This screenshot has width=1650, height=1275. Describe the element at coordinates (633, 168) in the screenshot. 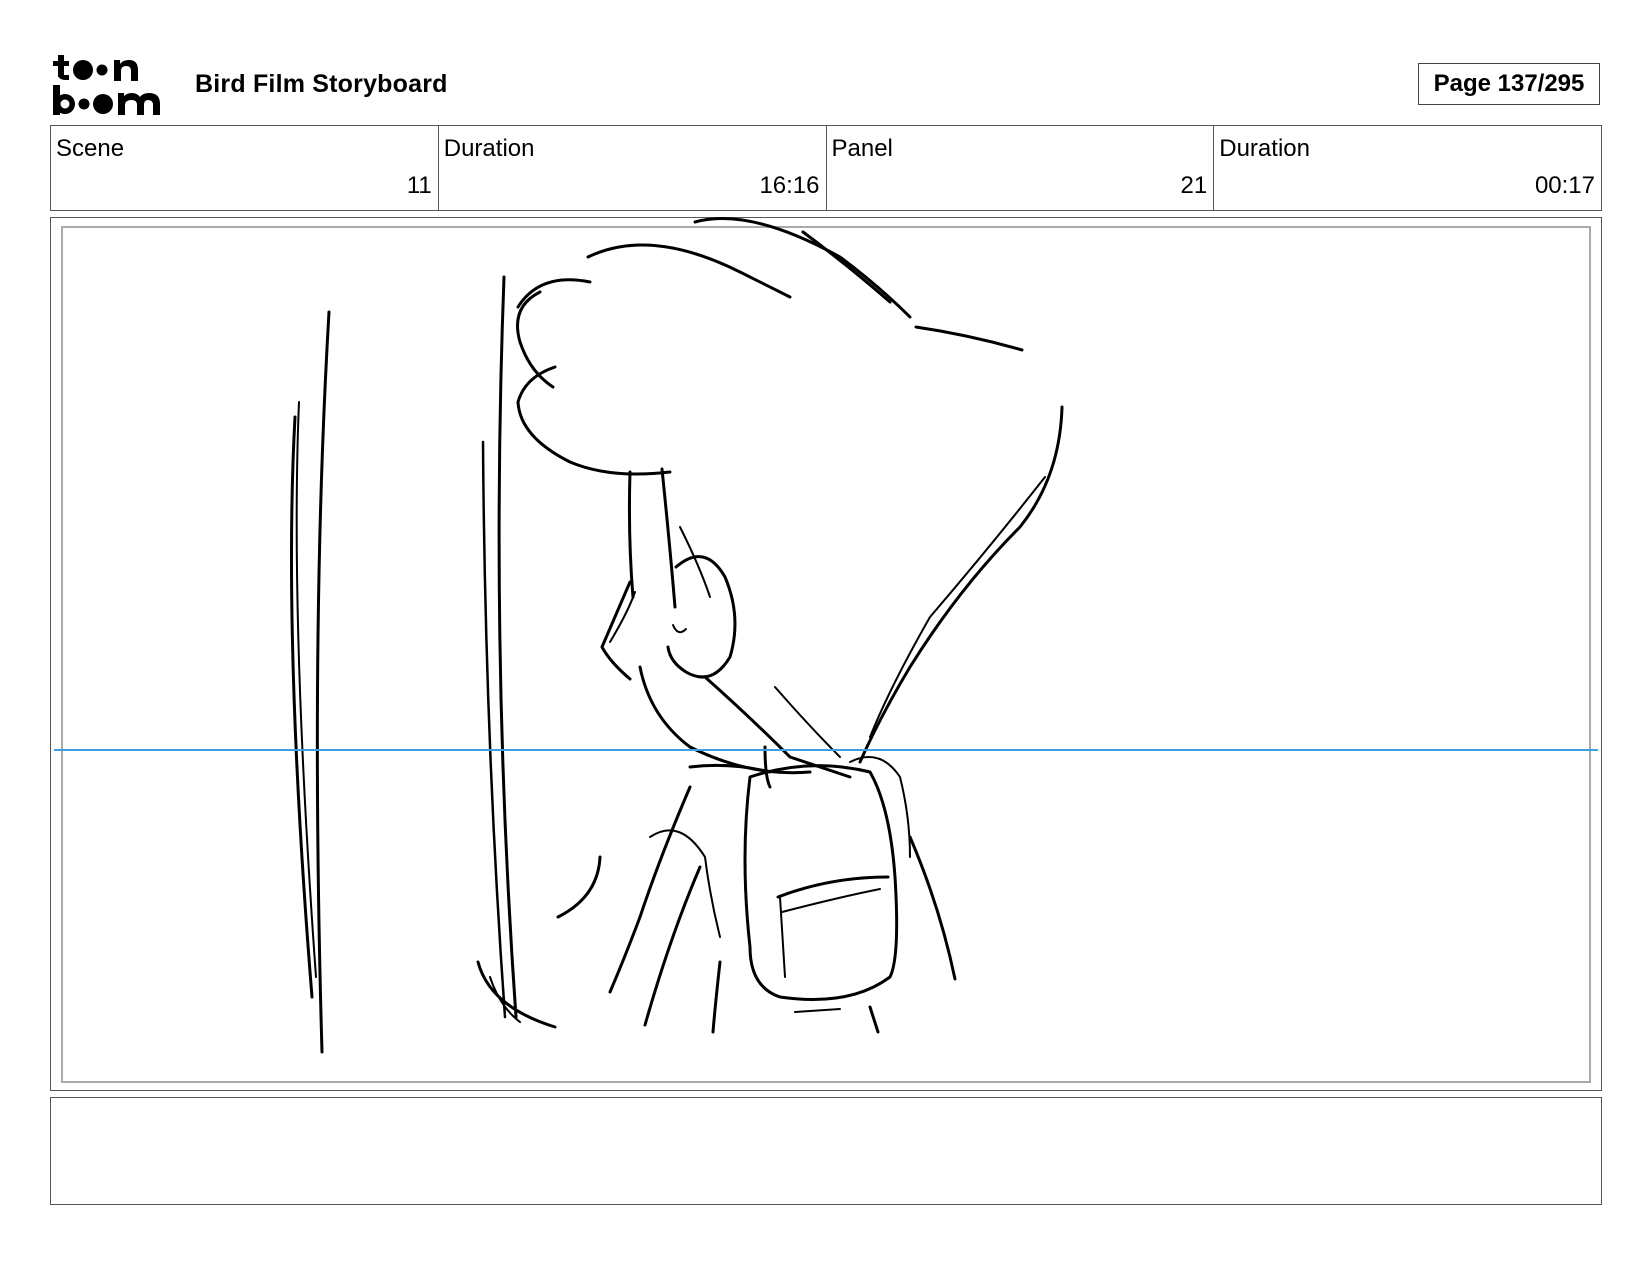

I see `scene-duration-cell: Duration 16:16` at that location.